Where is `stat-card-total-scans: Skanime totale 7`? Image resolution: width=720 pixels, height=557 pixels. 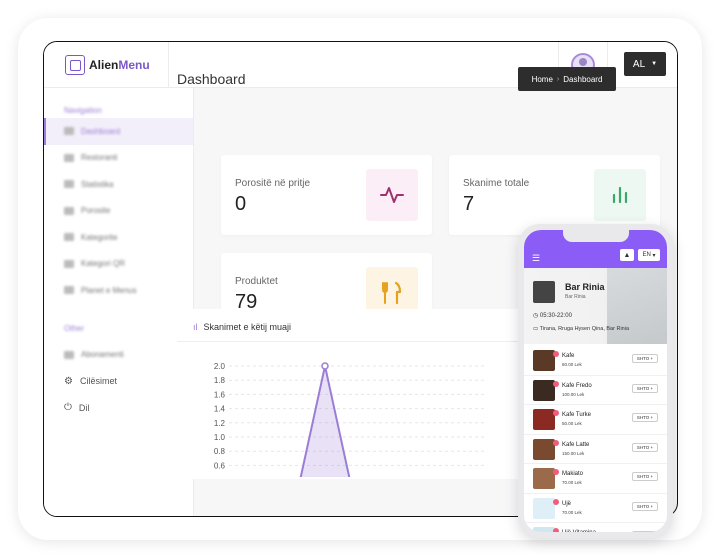 stat-card-total-scans: Skanime totale 7 is located at coordinates (554, 195).